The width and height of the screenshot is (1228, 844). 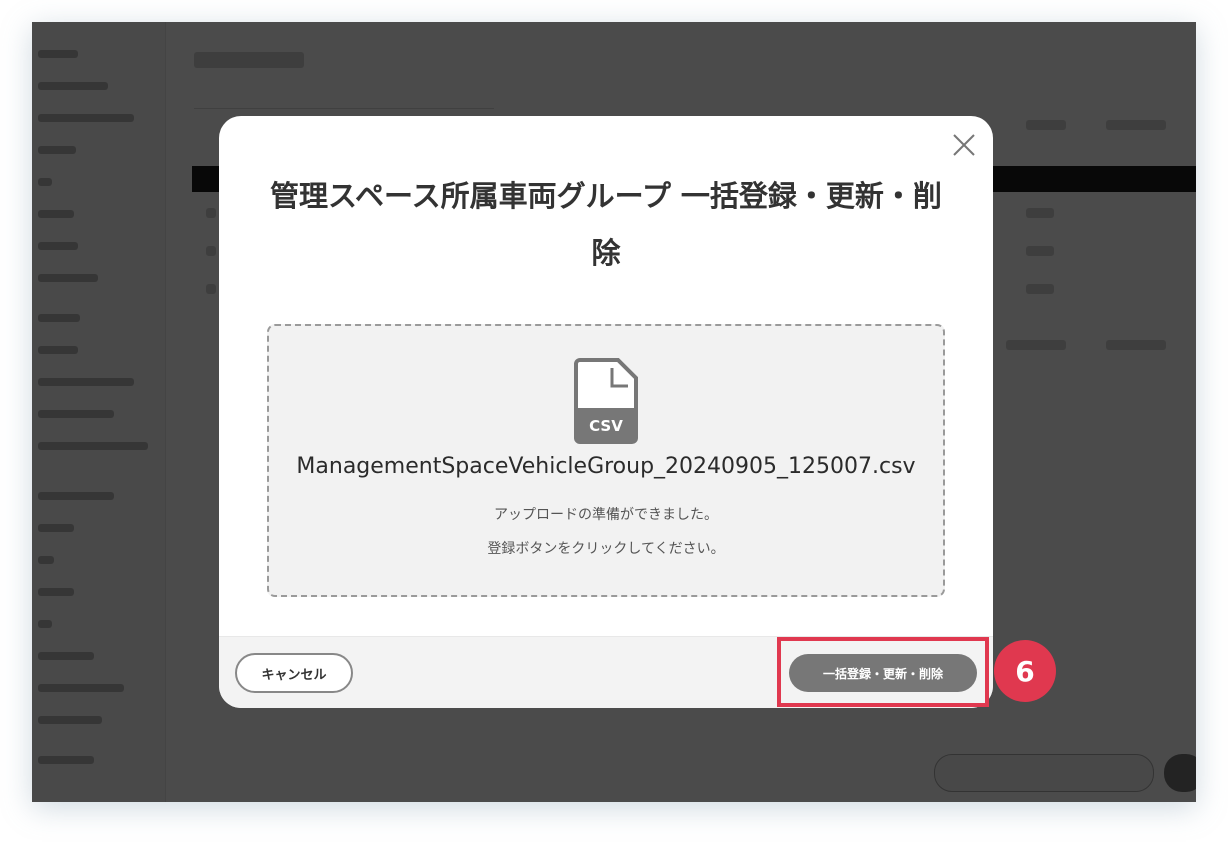 What do you see at coordinates (606, 224) in the screenshot?
I see `modal-title: 管理スペース所属車両グループ 一括登録・更新・削除` at bounding box center [606, 224].